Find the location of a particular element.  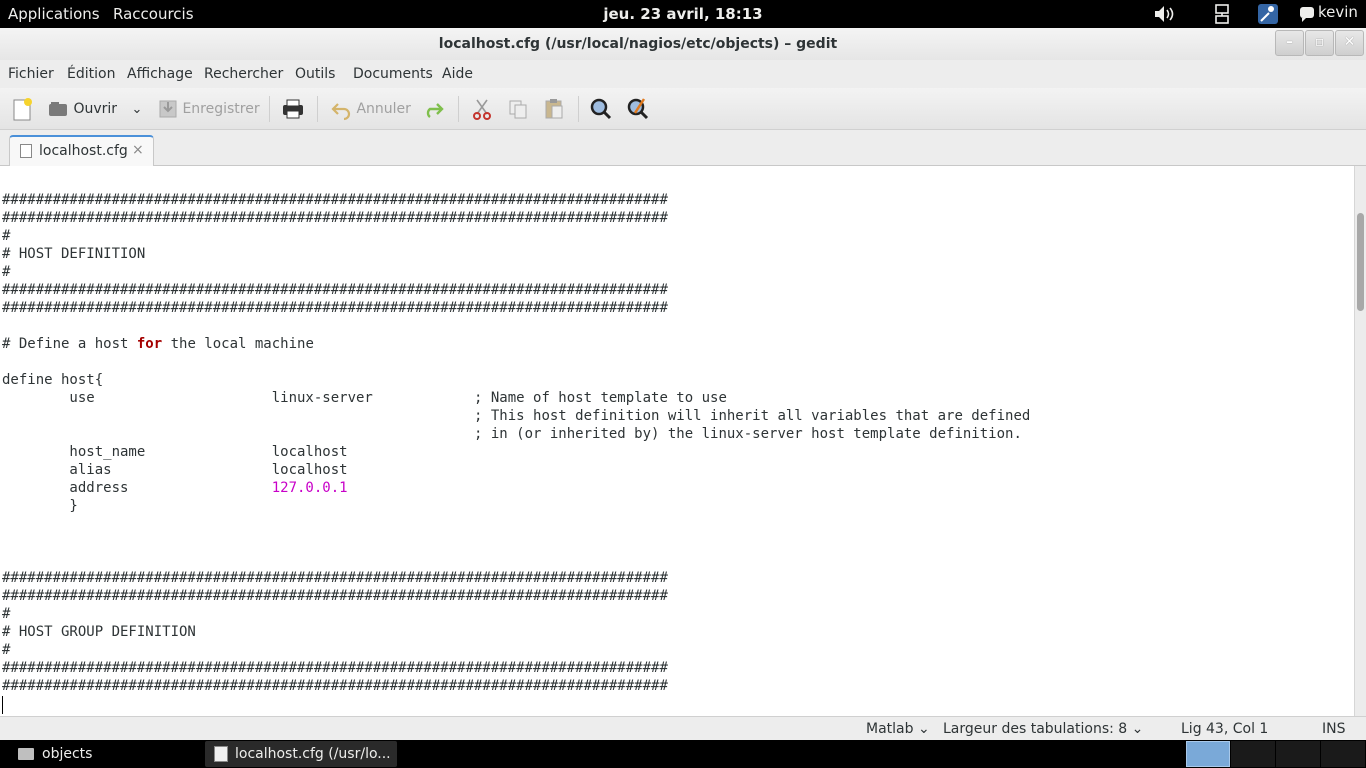

tab-label: localhost.cfg is located at coordinates (83, 151).